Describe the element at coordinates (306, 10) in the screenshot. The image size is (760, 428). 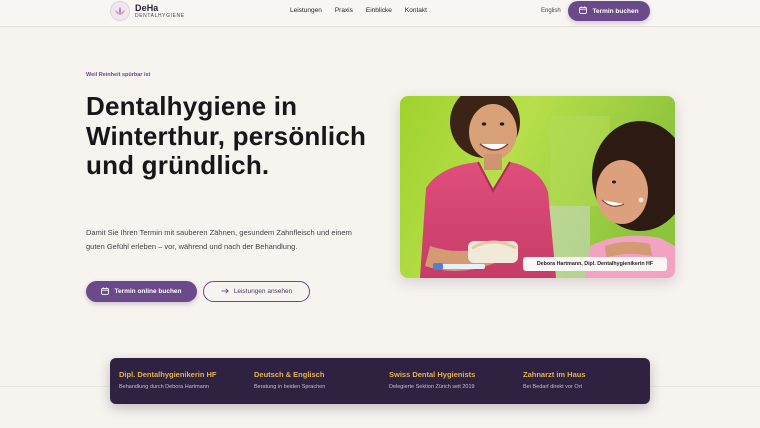
I see `nav-link-leistungen: Leistungen` at that location.